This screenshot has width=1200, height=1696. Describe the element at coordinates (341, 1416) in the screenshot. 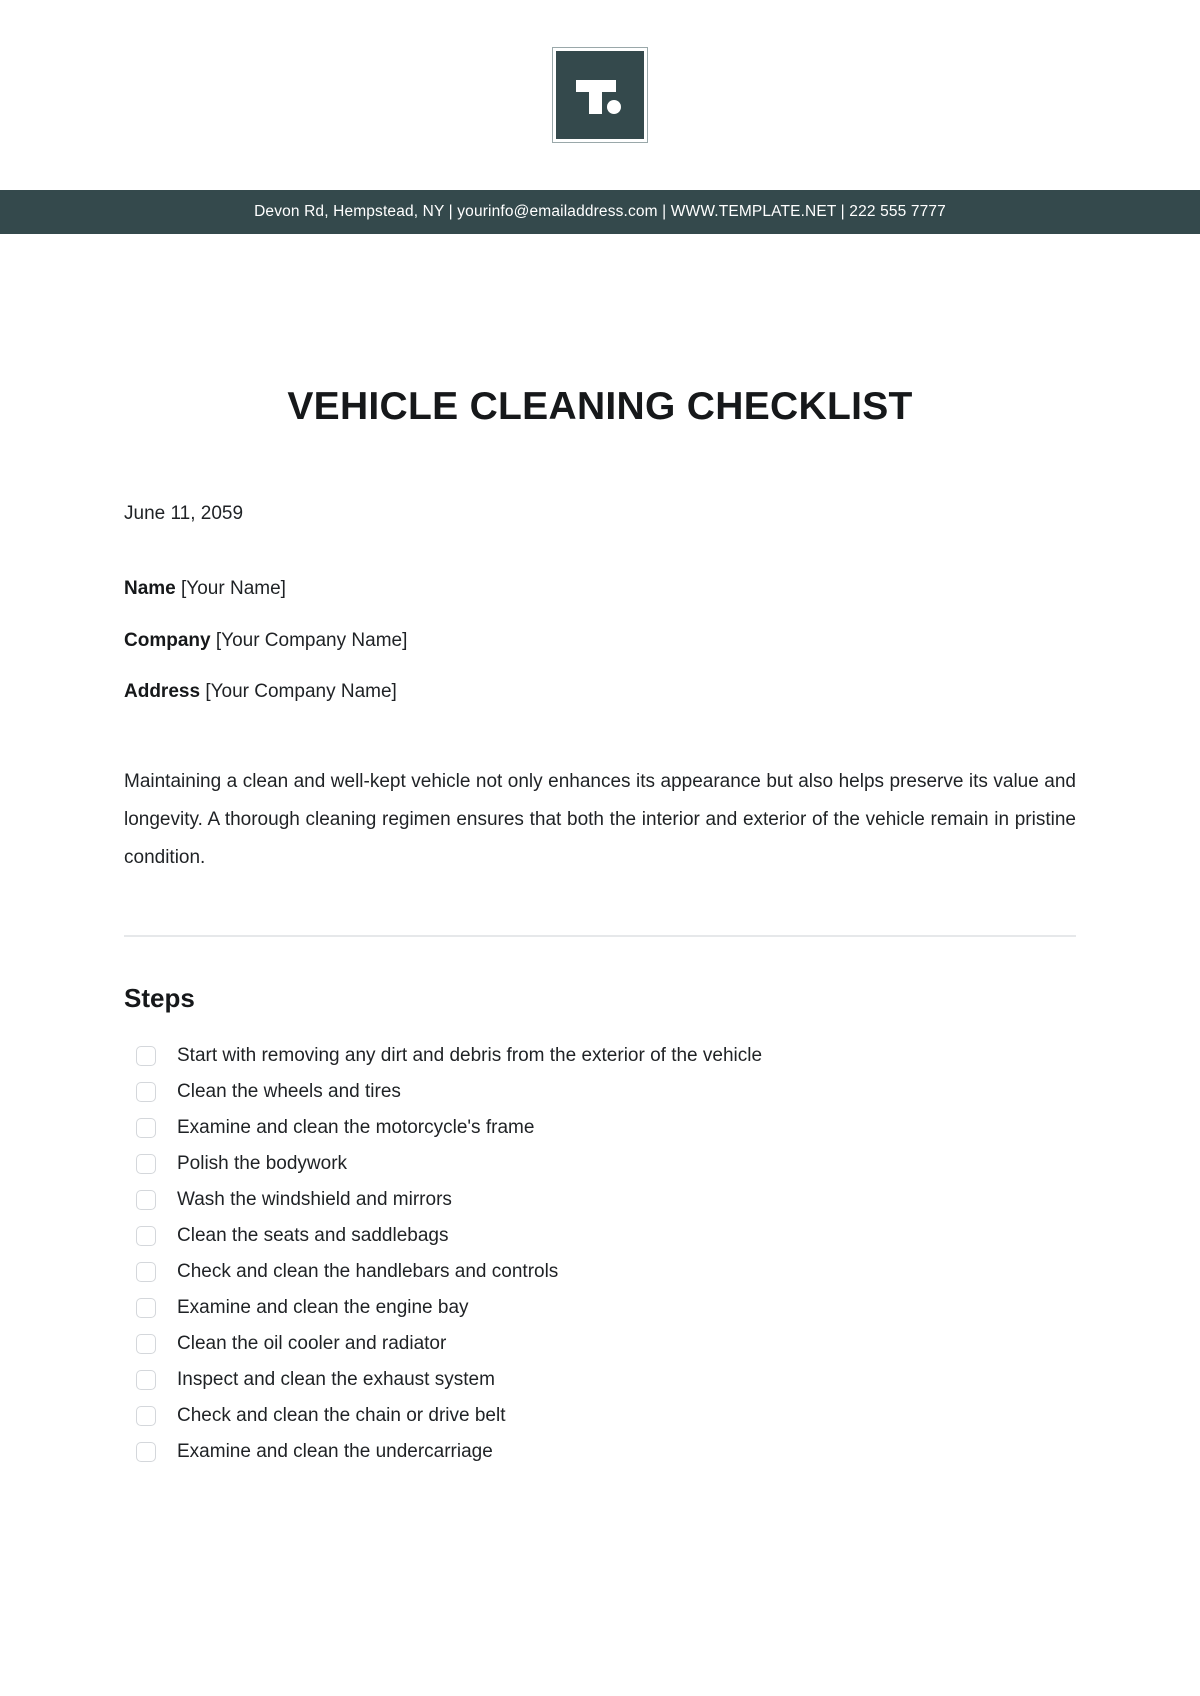

I see `list-item-label: Check and clean the chain or drive belt` at that location.